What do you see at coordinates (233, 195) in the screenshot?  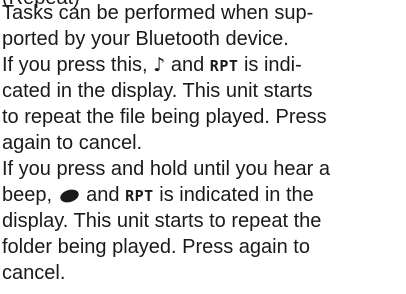 I see `text-span: is indicated in the` at bounding box center [233, 195].